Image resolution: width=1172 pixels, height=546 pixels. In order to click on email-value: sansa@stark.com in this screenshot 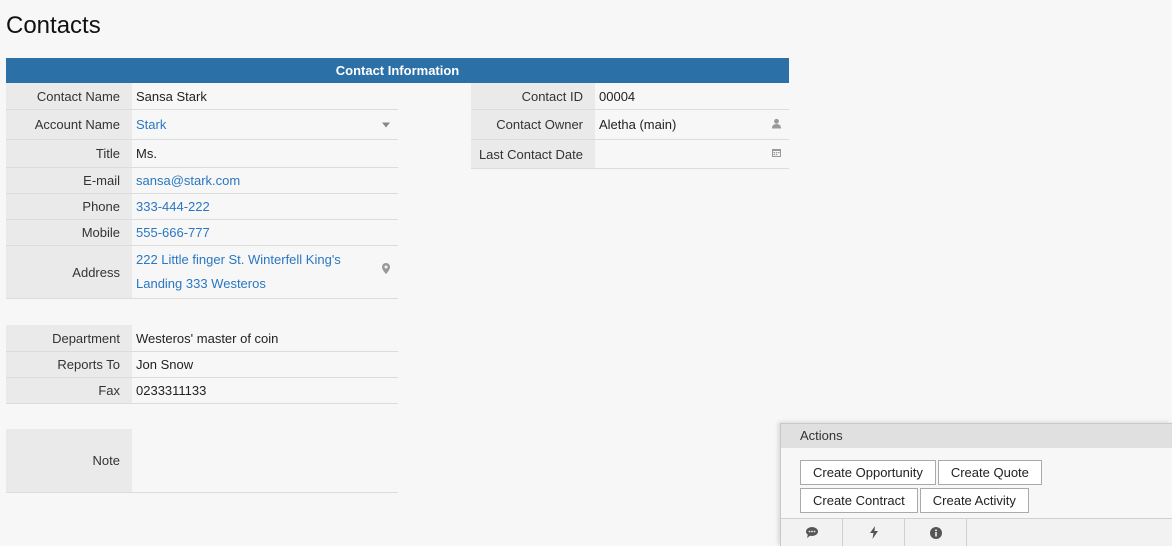, I will do `click(265, 180)`.